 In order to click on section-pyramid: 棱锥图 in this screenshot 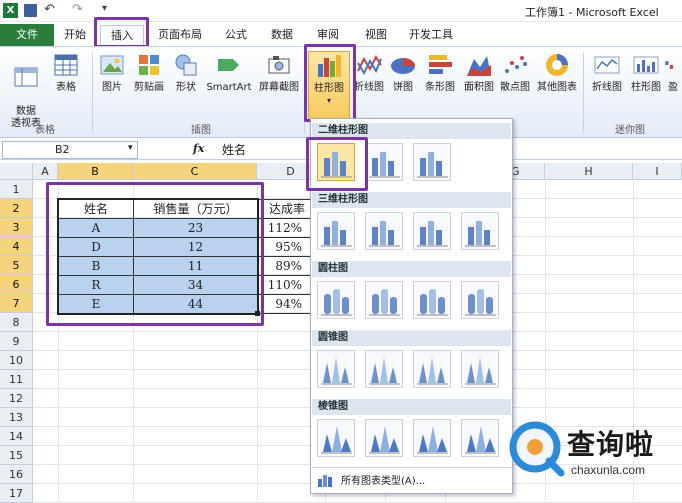, I will do `click(411, 407)`.